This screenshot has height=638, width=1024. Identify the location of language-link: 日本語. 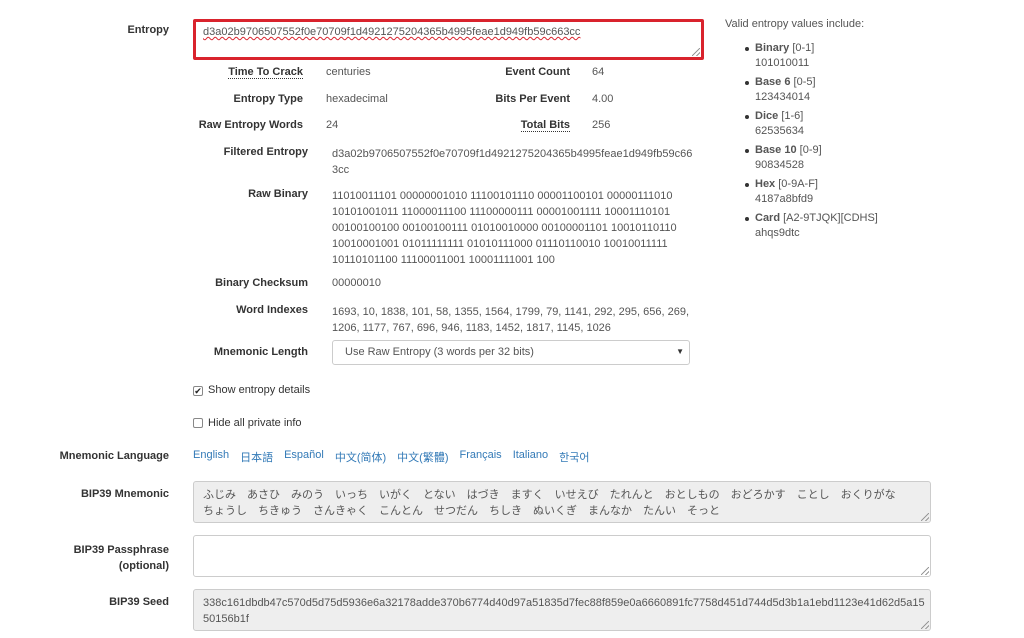
(256, 457).